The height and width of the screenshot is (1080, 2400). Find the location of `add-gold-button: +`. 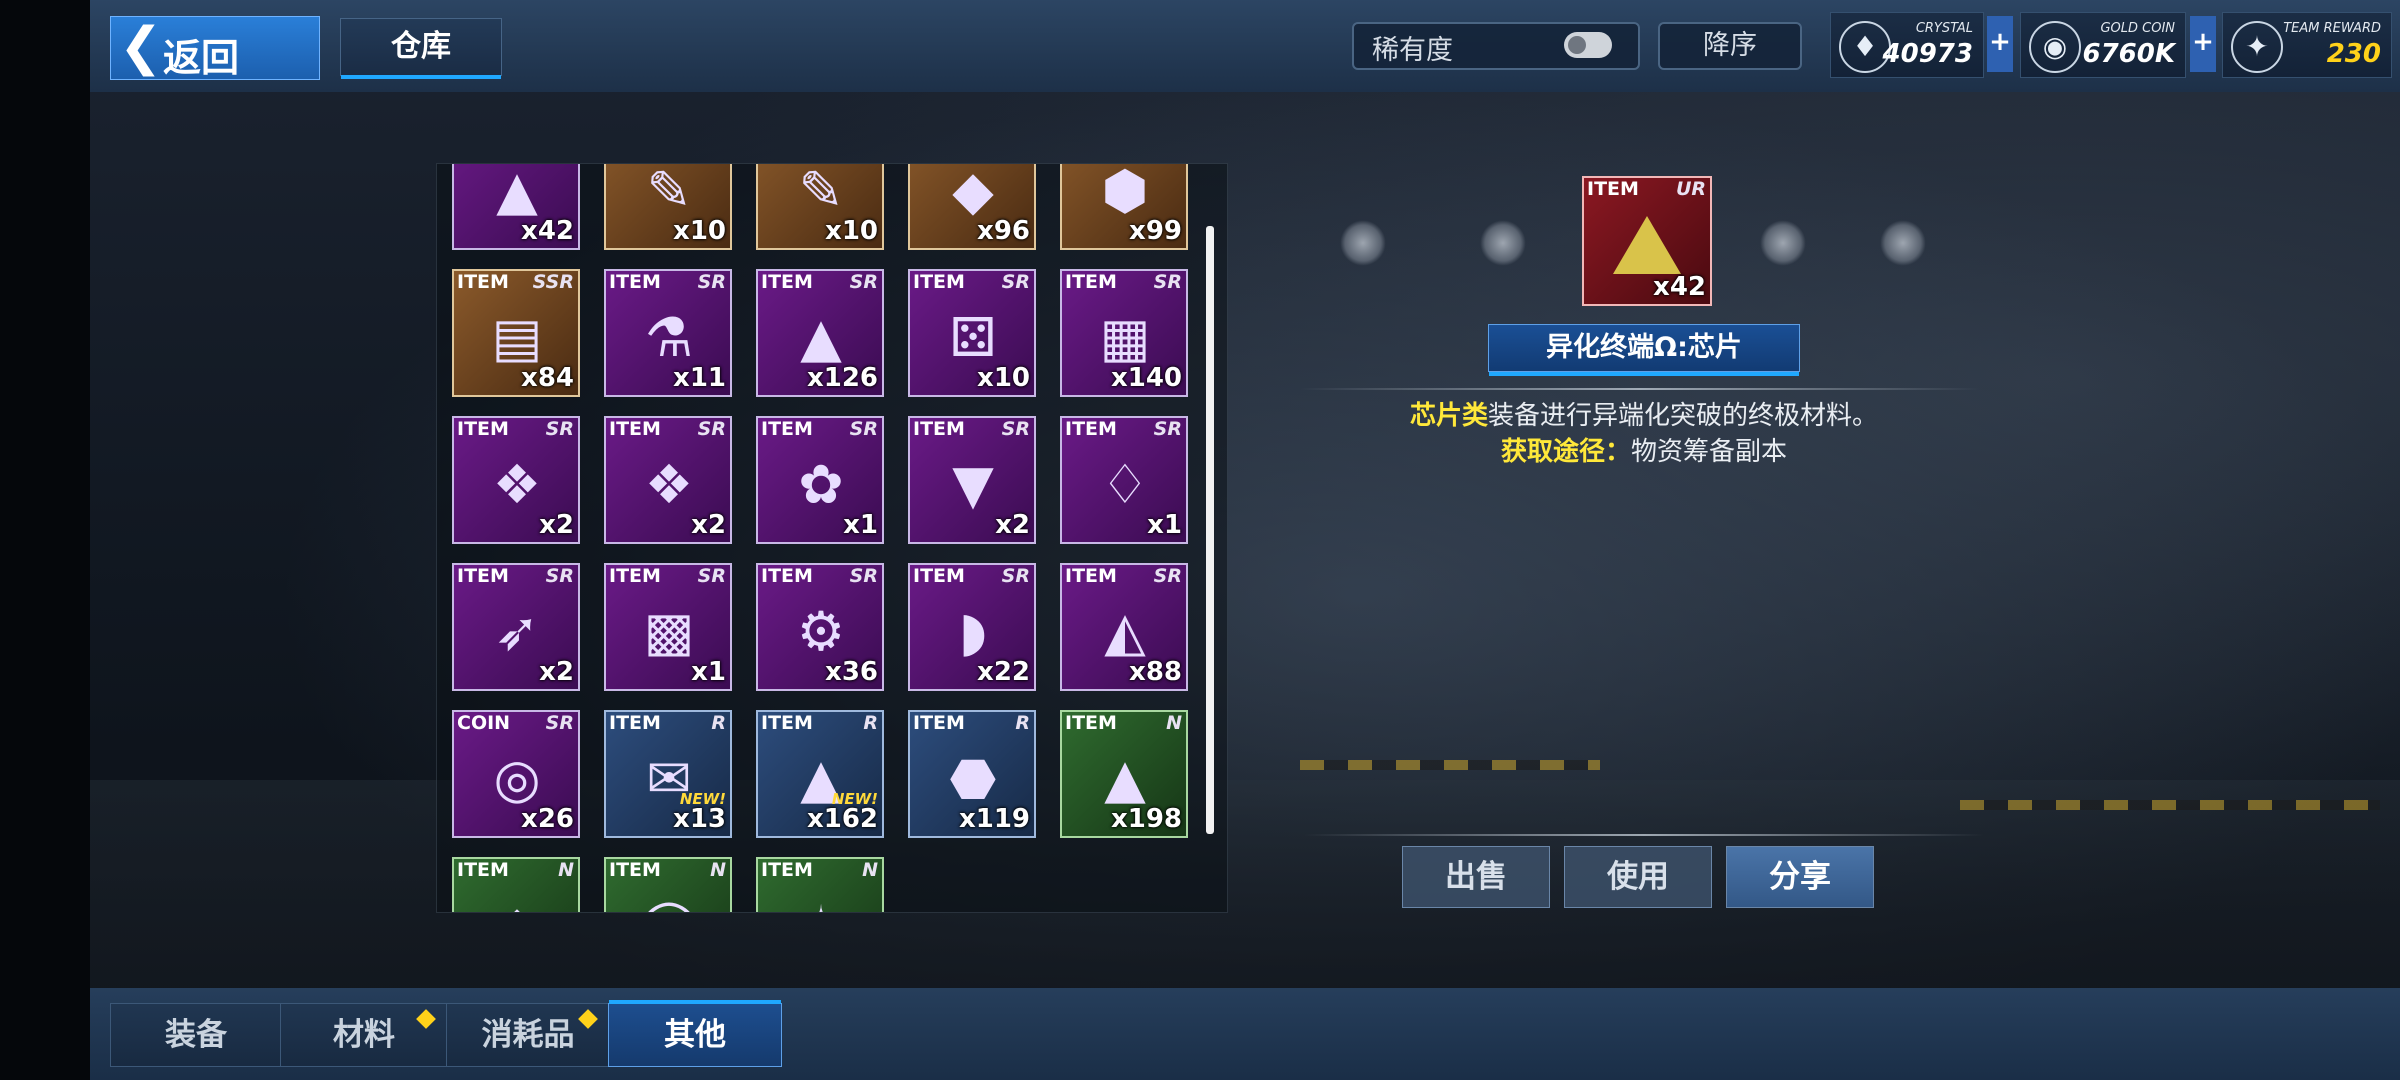

add-gold-button: + is located at coordinates (2203, 44).